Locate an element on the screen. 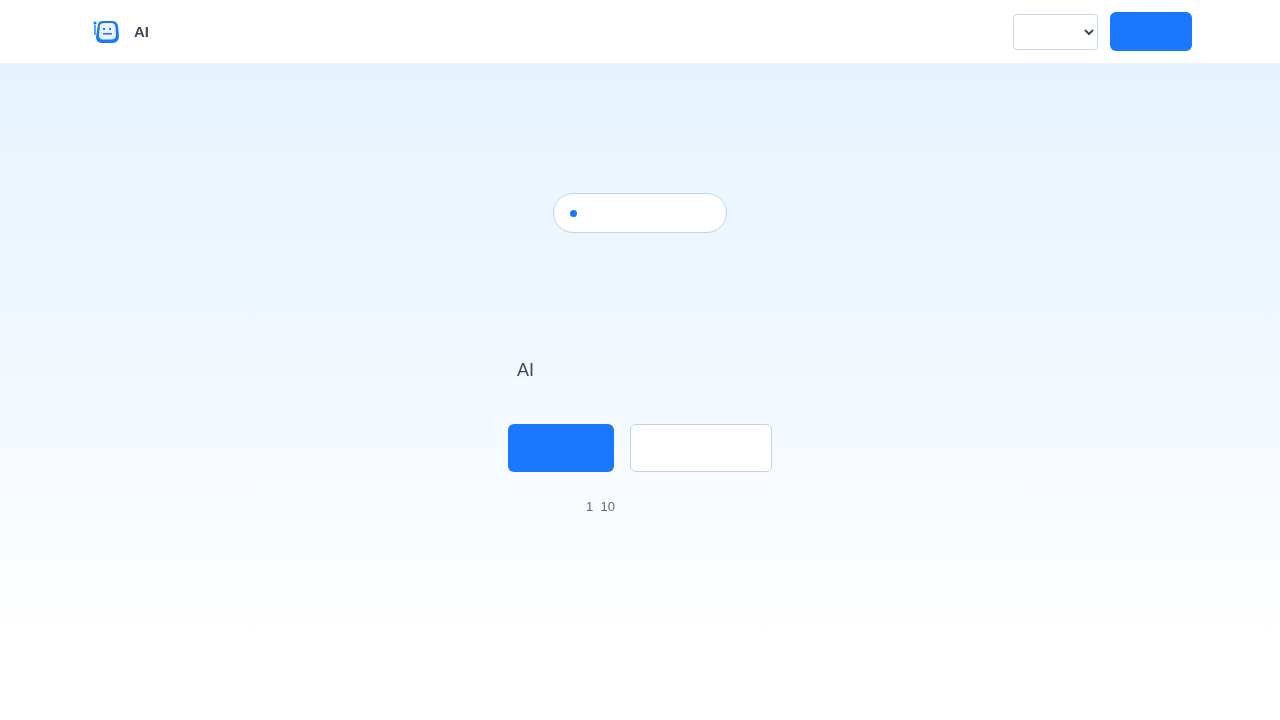 This screenshot has height=720, width=1280. hero-note: 1 10 is located at coordinates (600, 507).